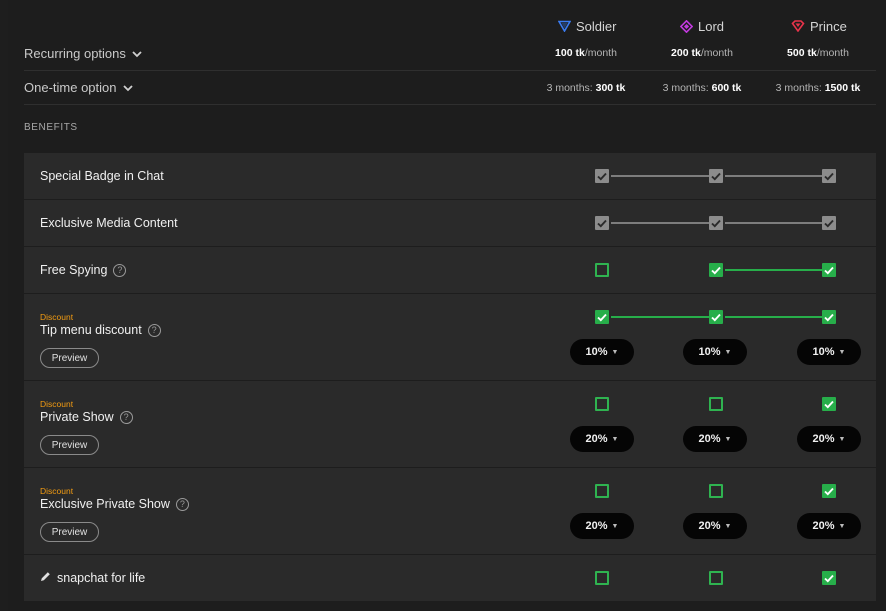 The height and width of the screenshot is (611, 886). What do you see at coordinates (587, 26) in the screenshot?
I see `tier-header-soldier: Soldier` at bounding box center [587, 26].